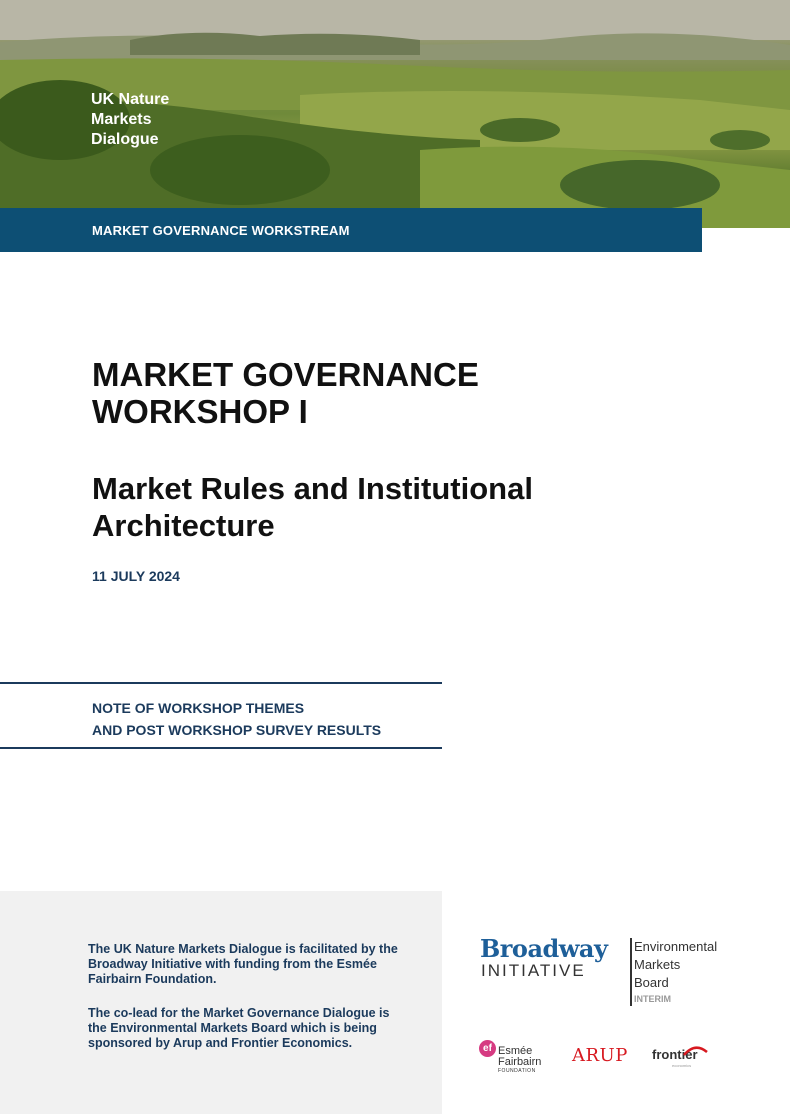 Image resolution: width=790 pixels, height=1114 pixels. I want to click on emb-interim-tag: INTERIM, so click(652, 999).